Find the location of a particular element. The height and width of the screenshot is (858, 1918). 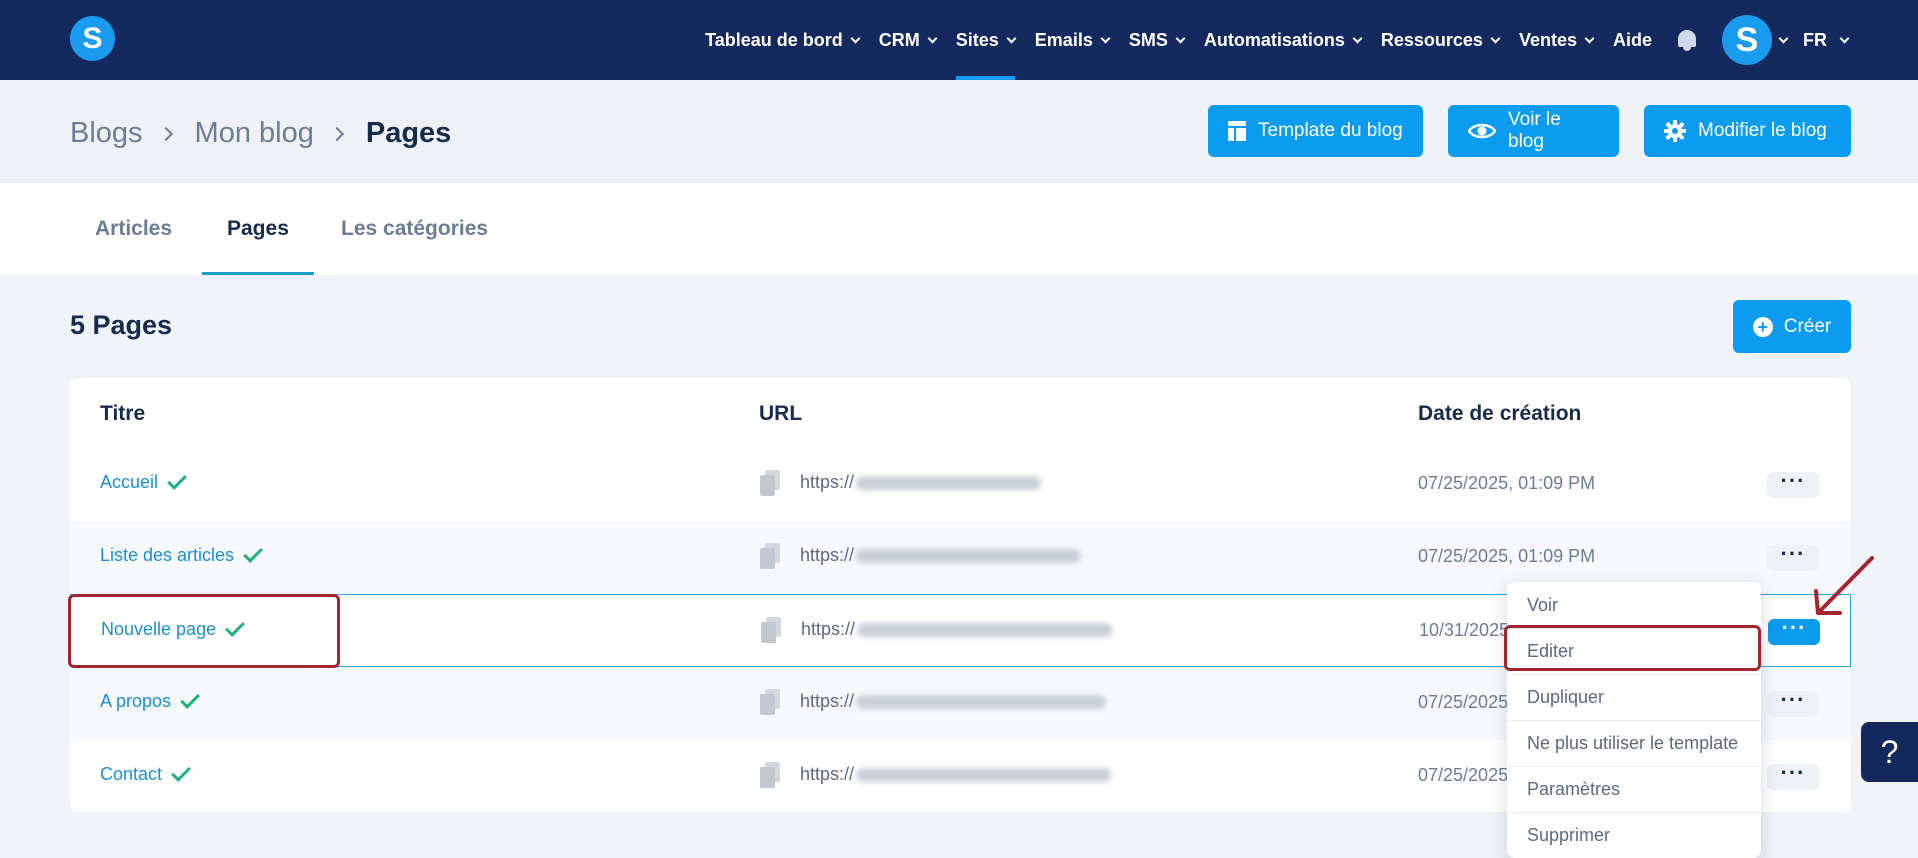

page-title-text: A propos is located at coordinates (136, 701).